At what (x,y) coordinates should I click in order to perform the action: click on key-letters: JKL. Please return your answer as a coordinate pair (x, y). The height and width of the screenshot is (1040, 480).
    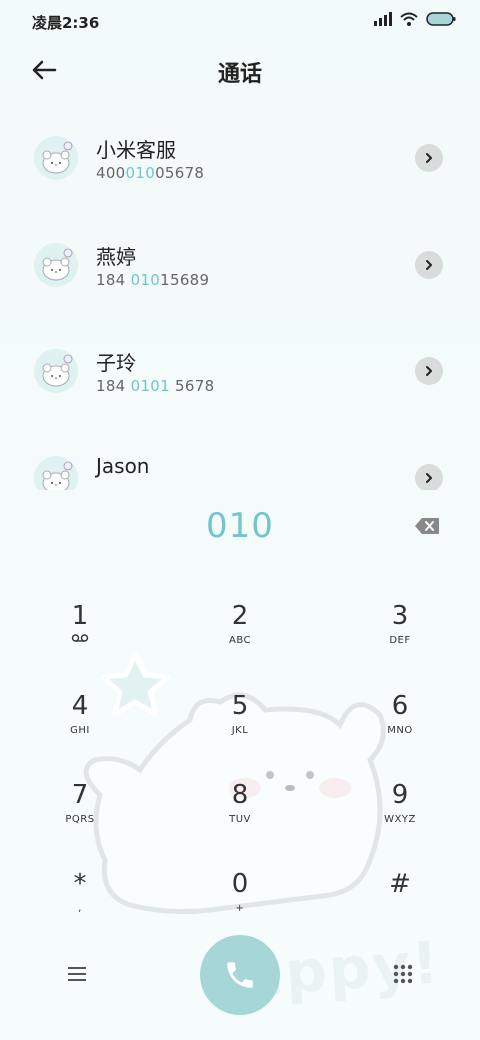
    Looking at the image, I should click on (240, 730).